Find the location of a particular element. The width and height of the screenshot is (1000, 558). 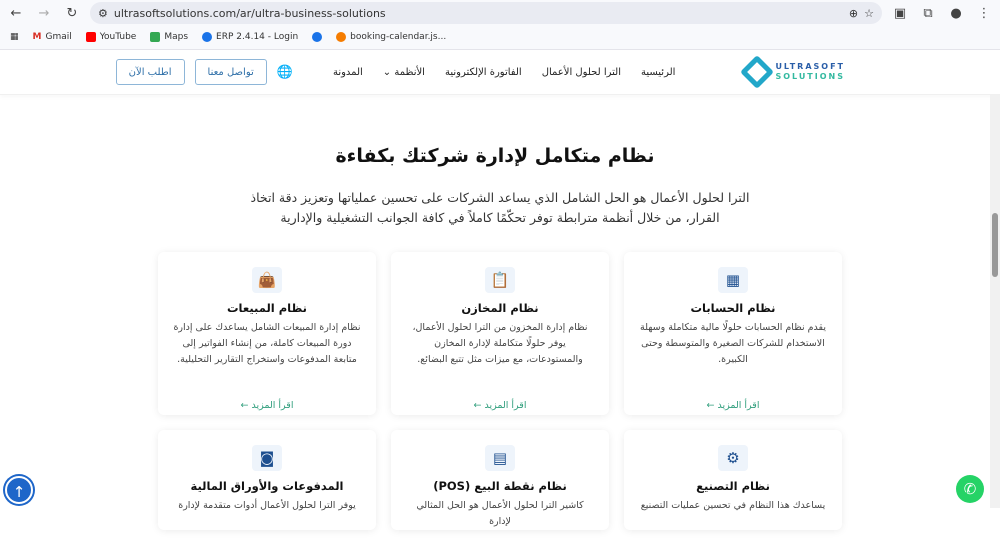

forward-icon: → is located at coordinates (44, 13).